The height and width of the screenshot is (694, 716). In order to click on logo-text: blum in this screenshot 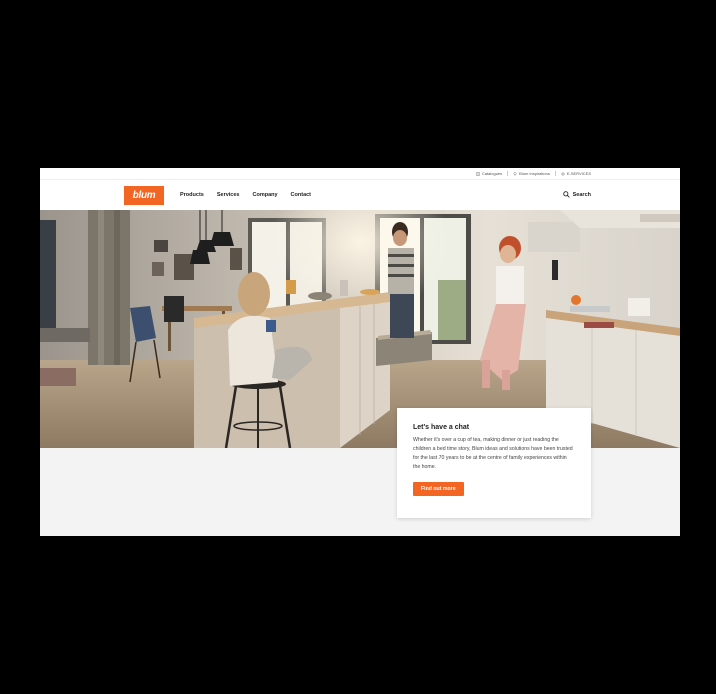, I will do `click(144, 195)`.